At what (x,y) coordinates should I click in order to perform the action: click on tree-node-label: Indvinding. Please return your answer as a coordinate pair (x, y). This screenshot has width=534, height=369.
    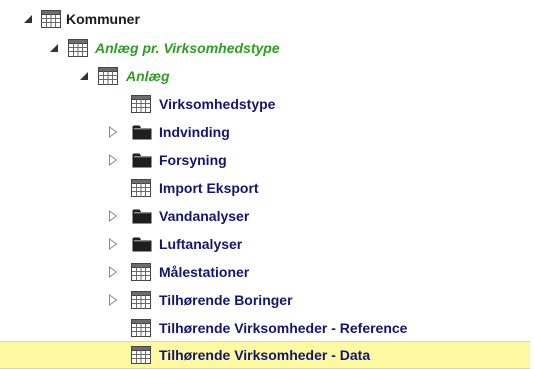
    Looking at the image, I should click on (194, 132).